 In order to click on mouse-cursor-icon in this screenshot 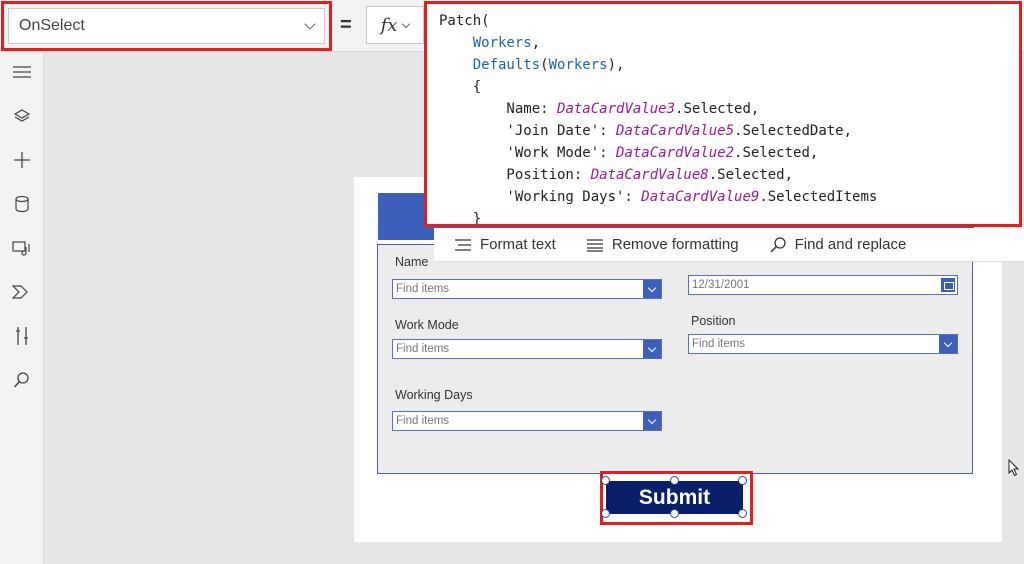, I will do `click(1014, 468)`.